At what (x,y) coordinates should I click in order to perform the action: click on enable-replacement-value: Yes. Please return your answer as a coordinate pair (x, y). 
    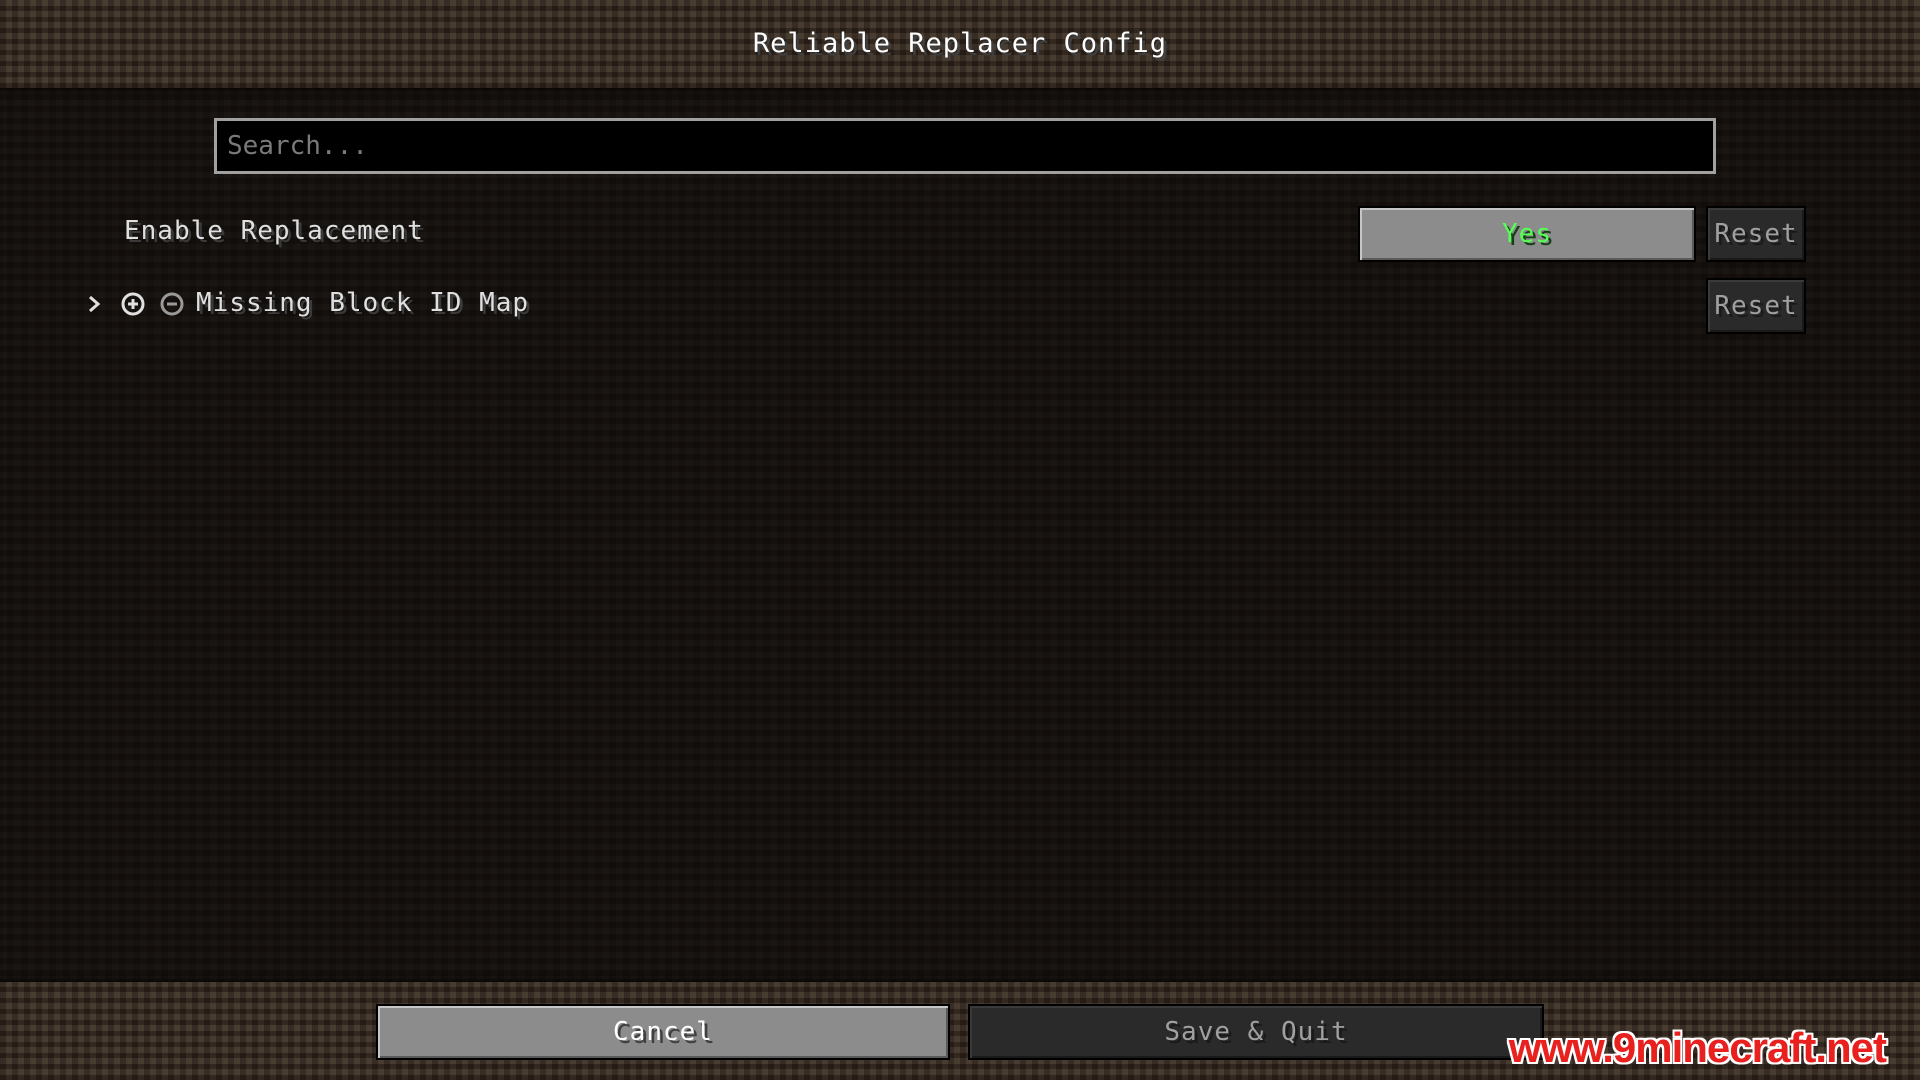
    Looking at the image, I should click on (1527, 234).